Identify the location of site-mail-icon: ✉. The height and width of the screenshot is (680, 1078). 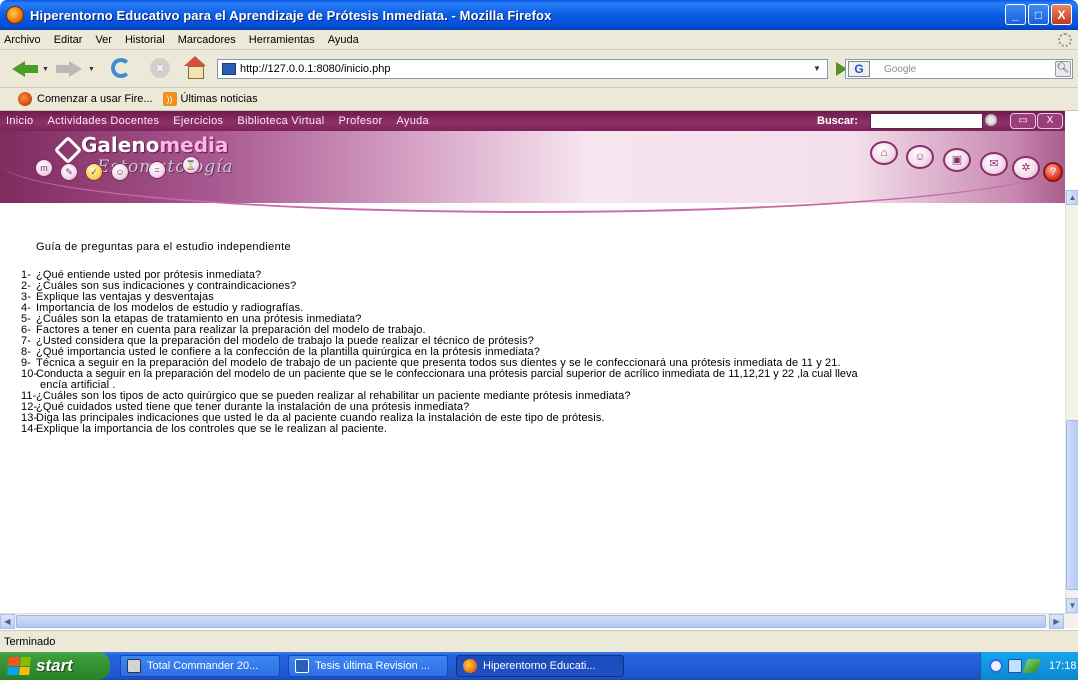
(994, 164).